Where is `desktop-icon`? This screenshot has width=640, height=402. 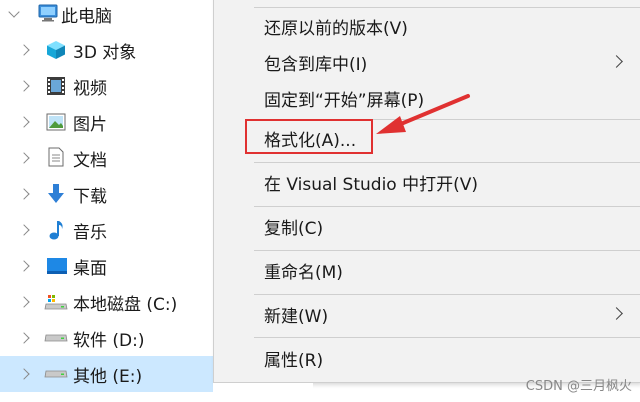
desktop-icon is located at coordinates (57, 266).